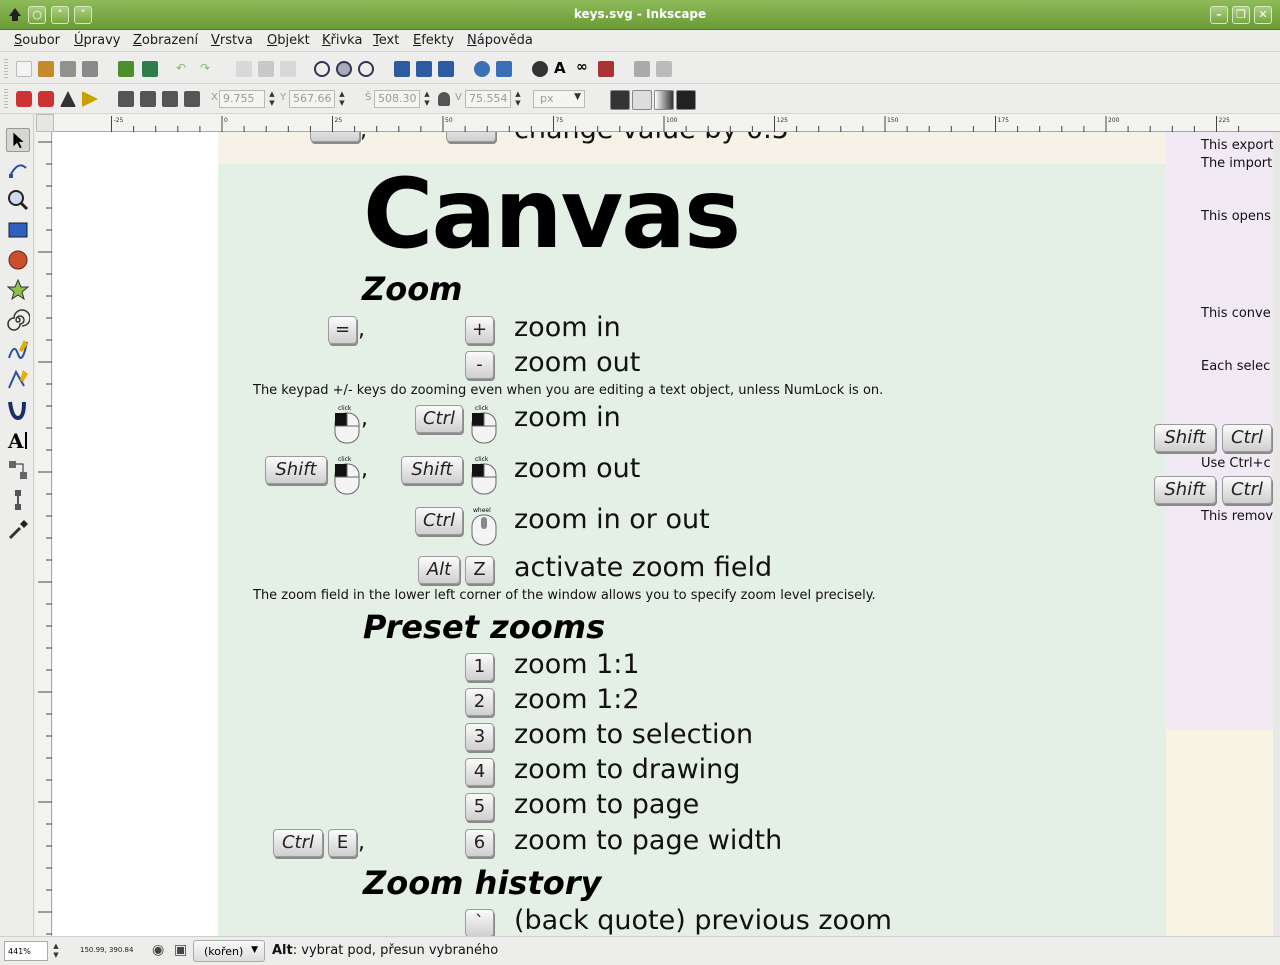 The width and height of the screenshot is (1280, 965). I want to click on new-document-icon, so click(24, 69).